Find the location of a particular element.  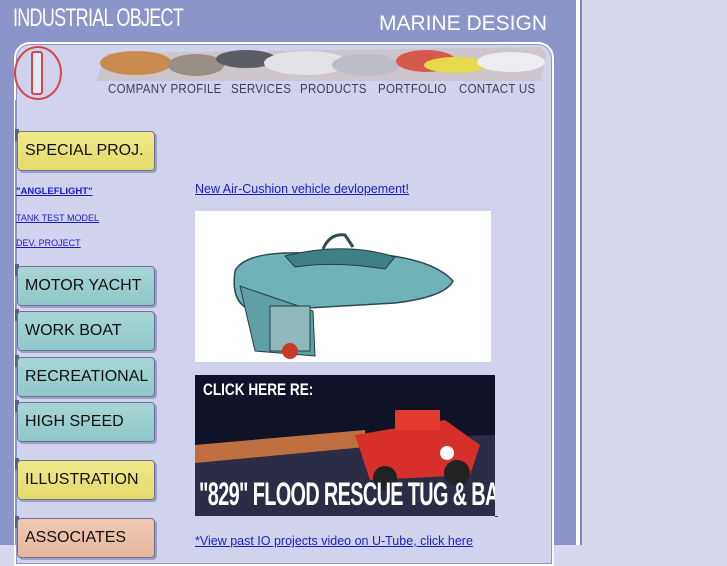

headline-link: New Air-Cushion vehicle devlopement! is located at coordinates (302, 189).